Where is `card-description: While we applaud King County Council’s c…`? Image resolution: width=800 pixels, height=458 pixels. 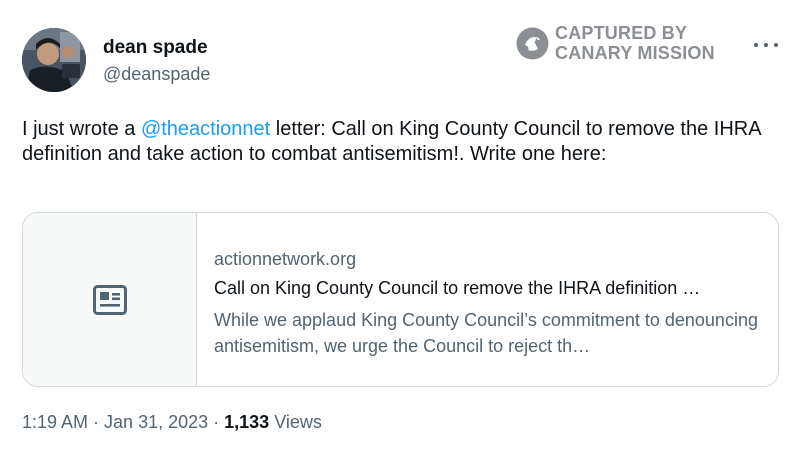
card-description: While we applaud King County Council’s c… is located at coordinates (486, 333).